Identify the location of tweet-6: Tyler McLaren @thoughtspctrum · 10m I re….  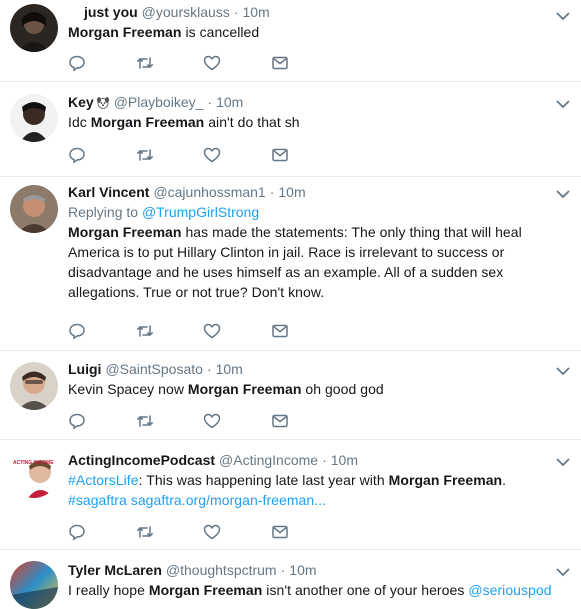
(290, 579).